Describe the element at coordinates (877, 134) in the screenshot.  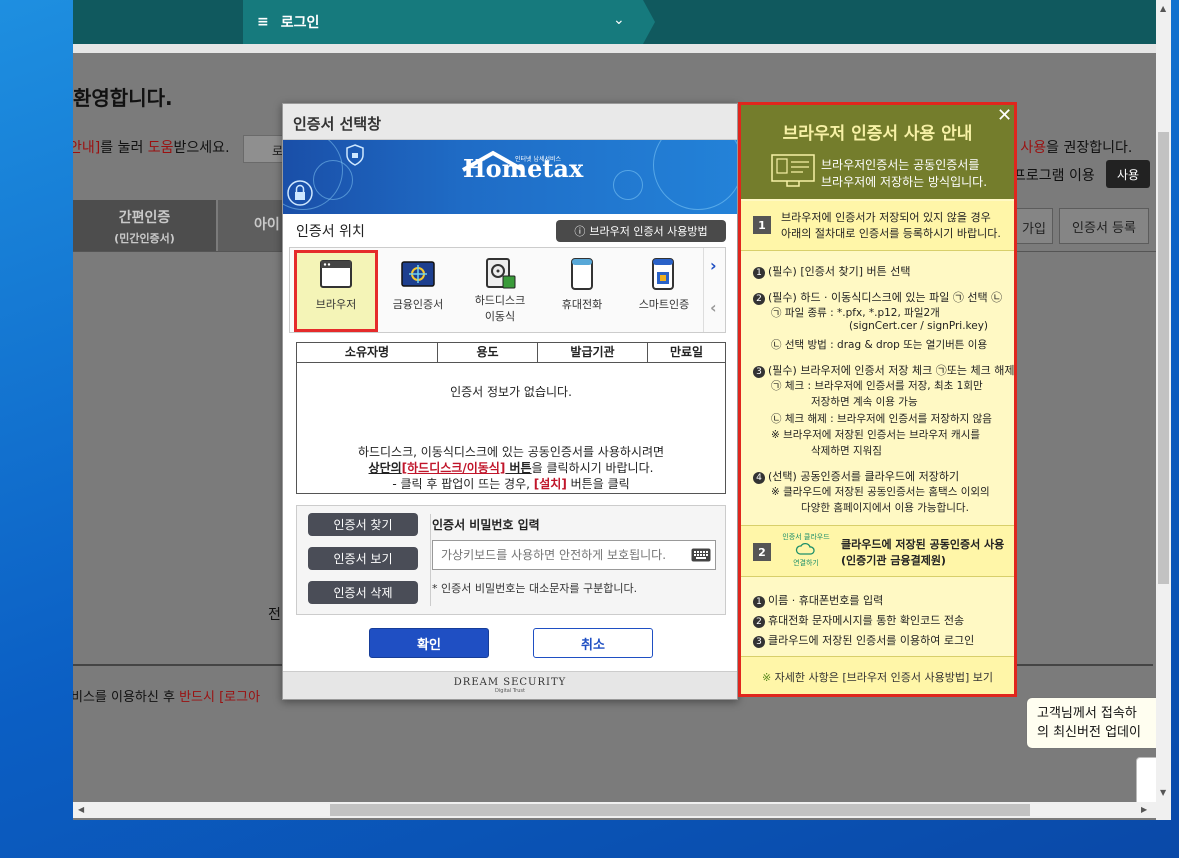
I see `guide-title: 브라우저 인증서 사용 안내` at that location.